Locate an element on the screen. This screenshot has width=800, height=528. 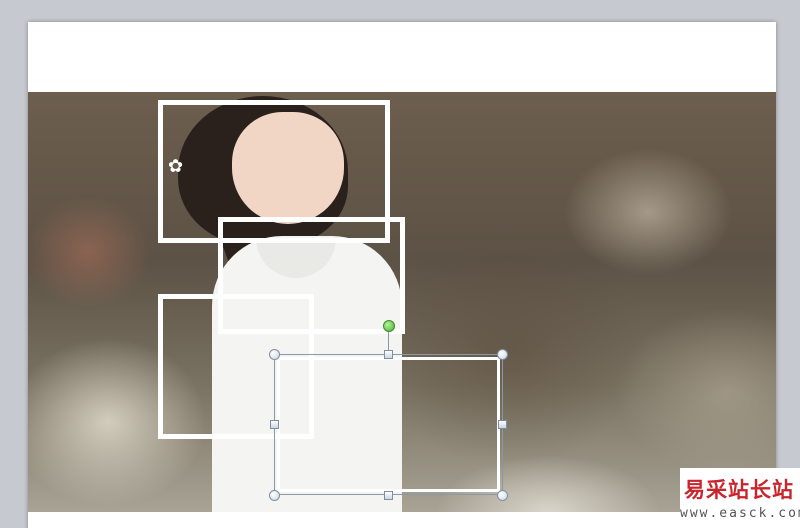
resize-handle-bottom is located at coordinates (388, 495).